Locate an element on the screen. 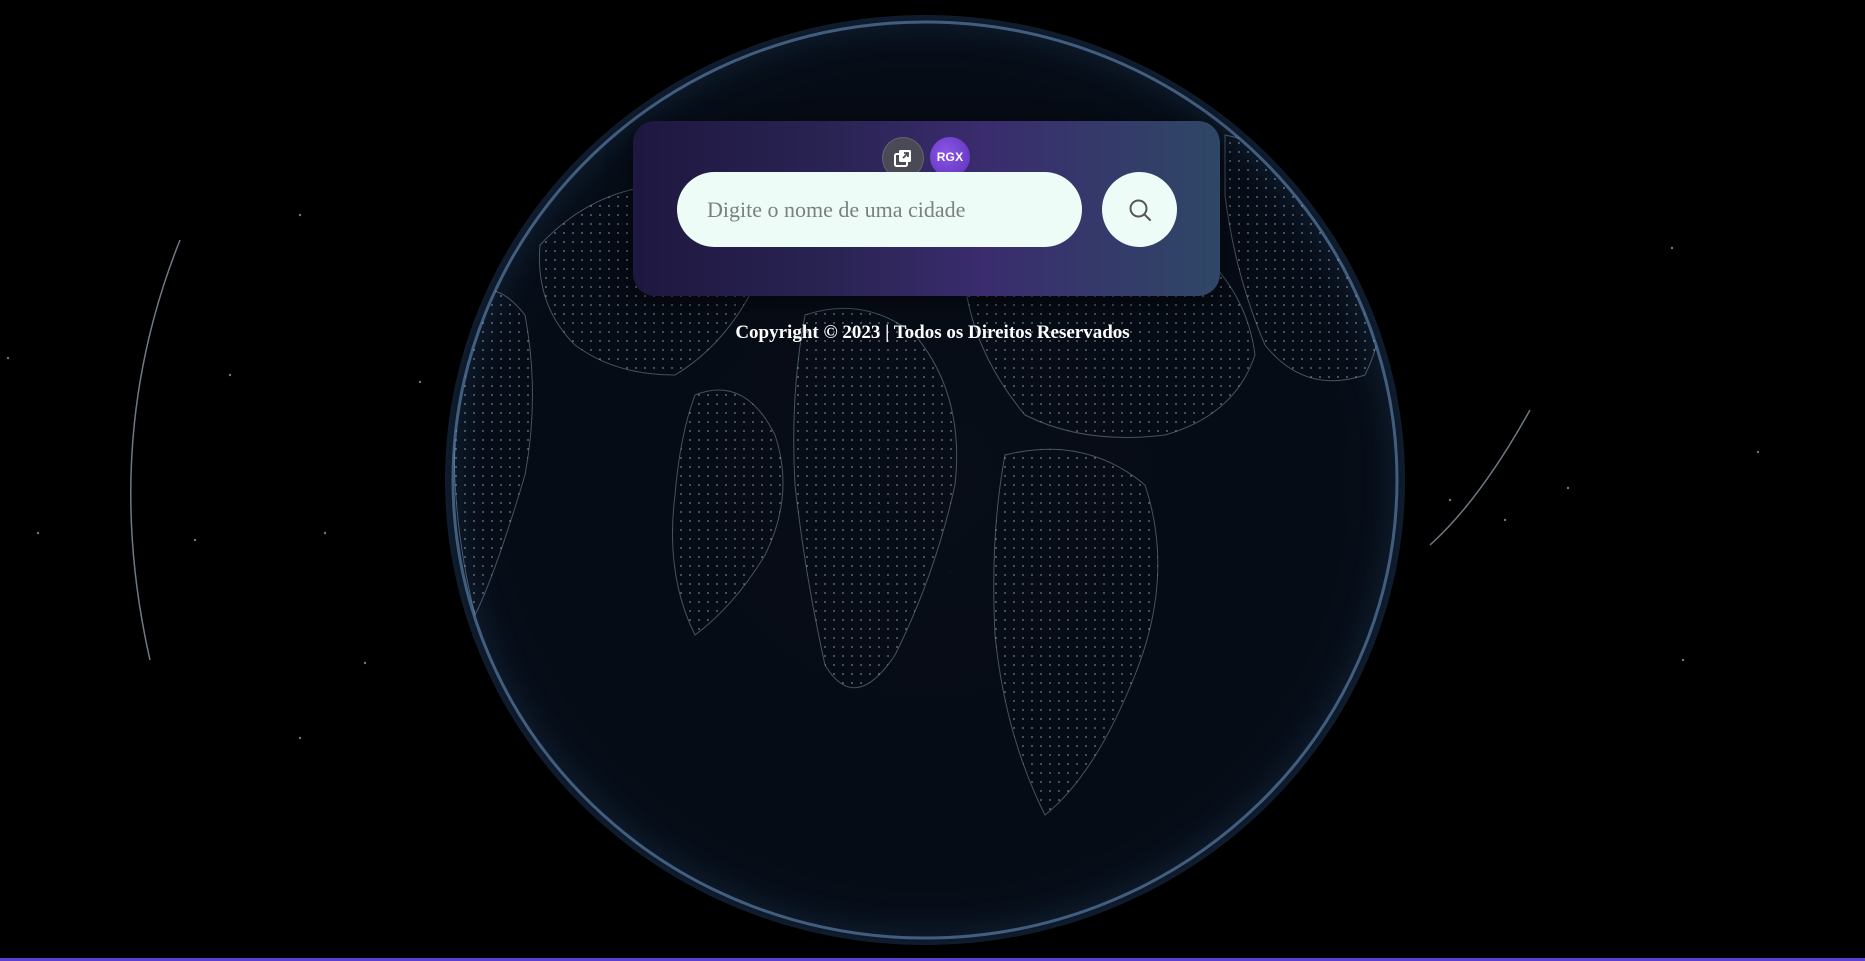 This screenshot has height=961, width=1865. copy-glyph-icon is located at coordinates (902, 158).